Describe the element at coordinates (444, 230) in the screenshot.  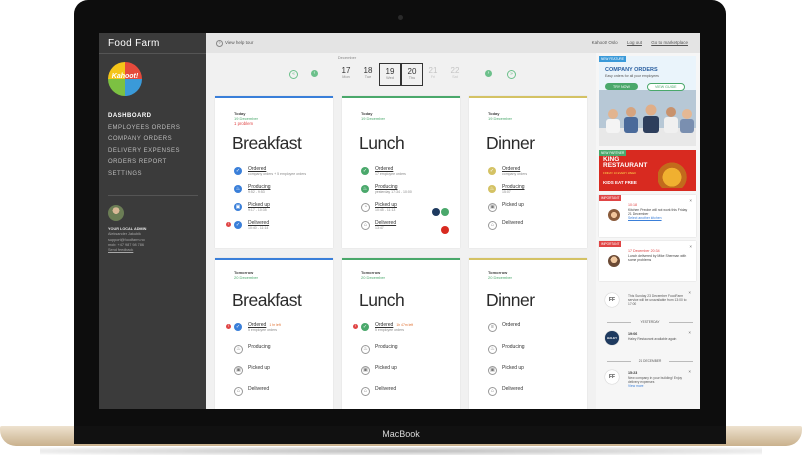
I see `restaurant-logo` at that location.